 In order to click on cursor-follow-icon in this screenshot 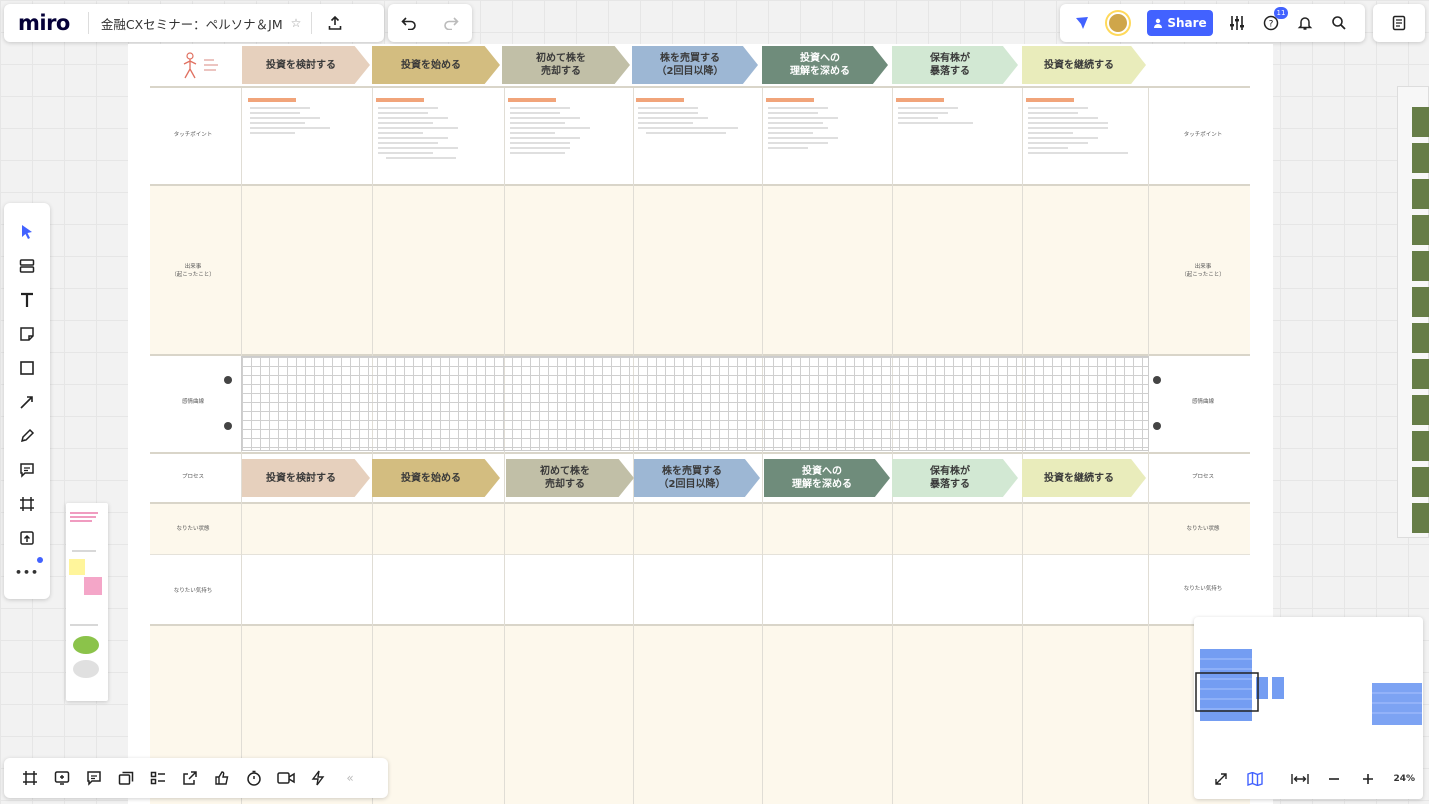, I will do `click(1082, 23)`.